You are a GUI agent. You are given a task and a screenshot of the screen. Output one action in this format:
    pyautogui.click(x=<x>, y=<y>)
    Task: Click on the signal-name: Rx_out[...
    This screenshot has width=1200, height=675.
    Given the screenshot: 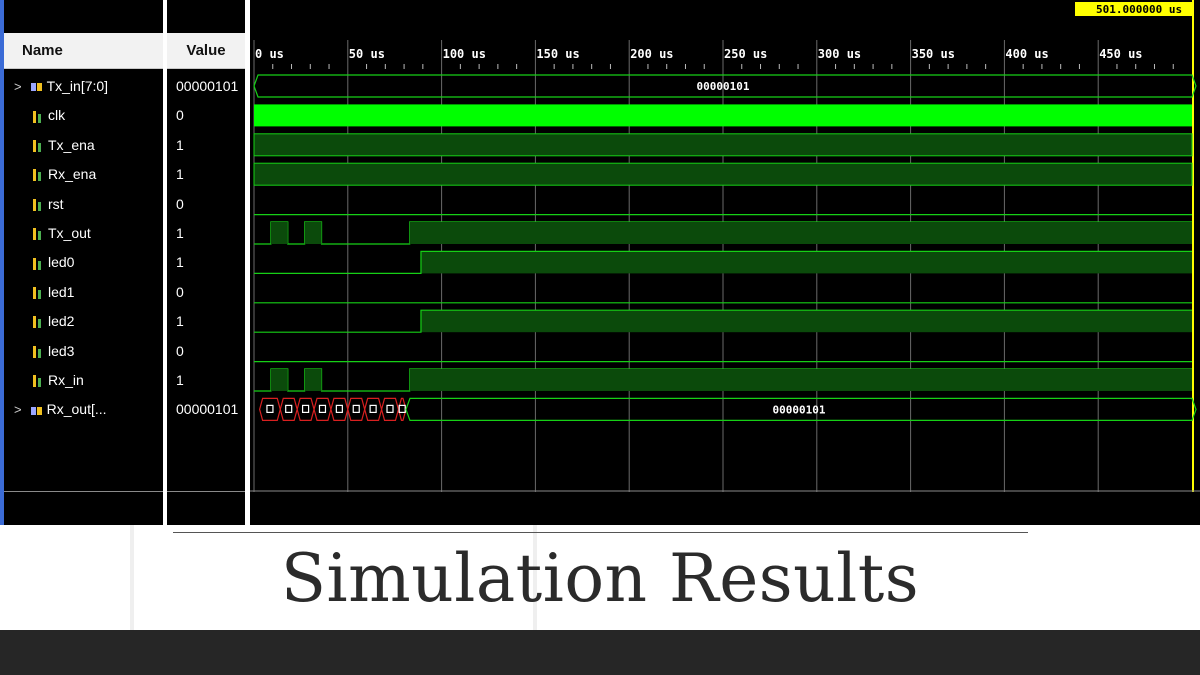 What is the action you would take?
    pyautogui.click(x=76, y=409)
    